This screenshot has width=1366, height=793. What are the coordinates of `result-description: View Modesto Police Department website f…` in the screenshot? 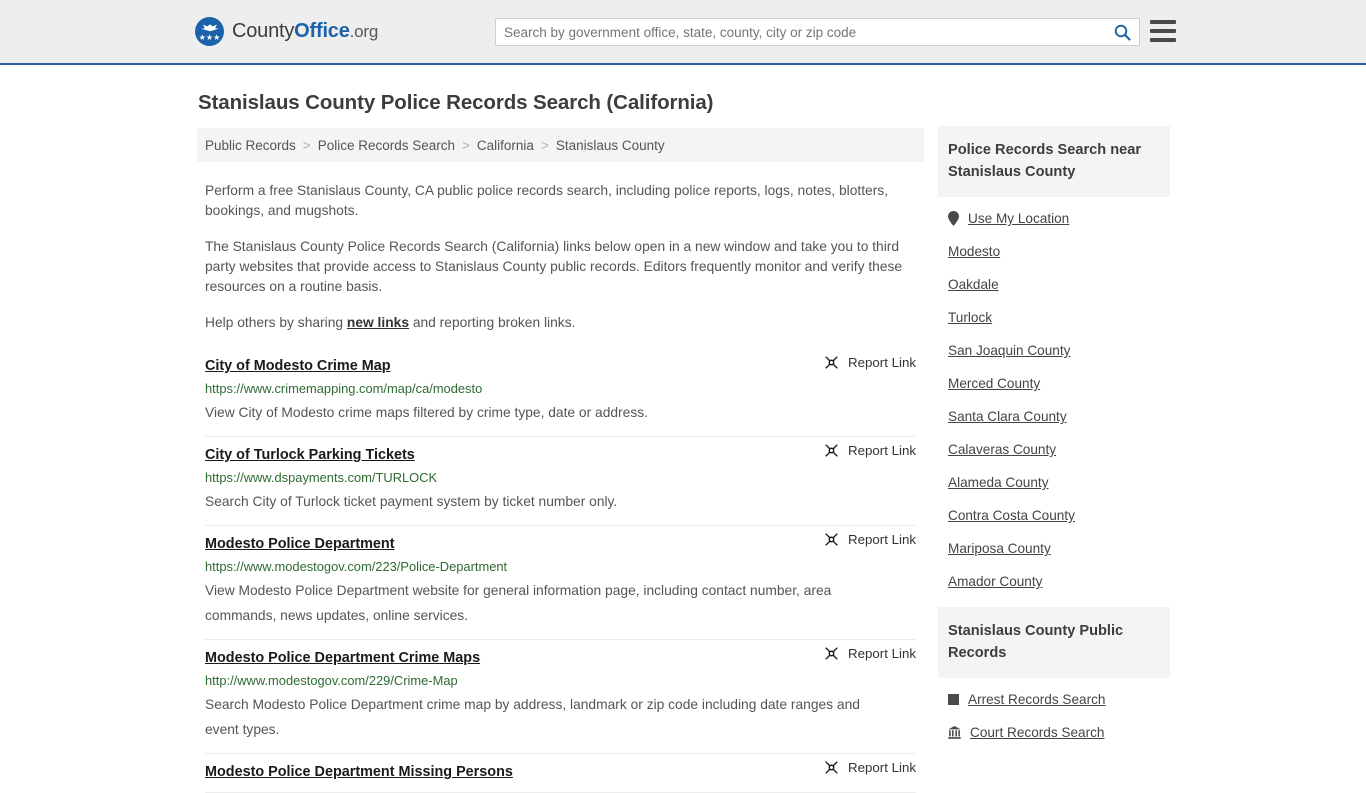 It's located at (518, 603).